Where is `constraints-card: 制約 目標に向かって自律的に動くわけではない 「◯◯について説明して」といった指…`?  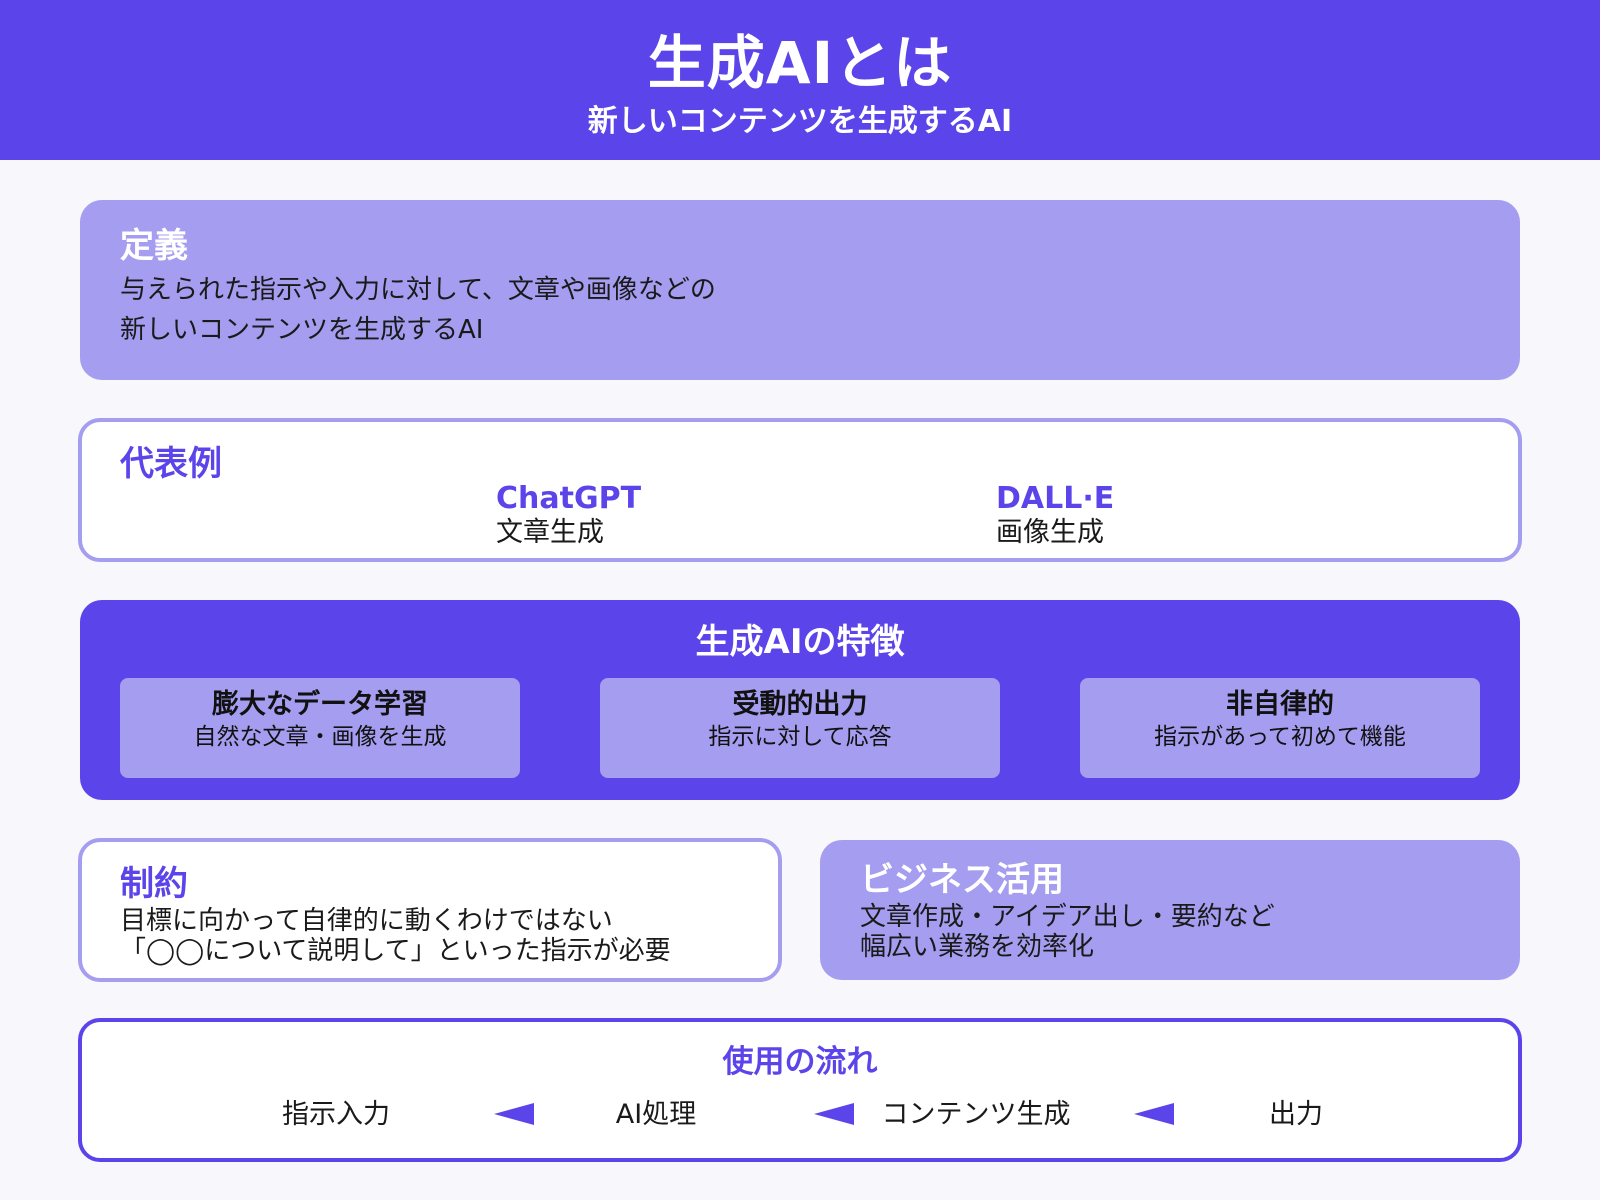
constraints-card: 制約 目標に向かって自律的に動くわけではない 「◯◯について説明して」といった指… is located at coordinates (430, 910).